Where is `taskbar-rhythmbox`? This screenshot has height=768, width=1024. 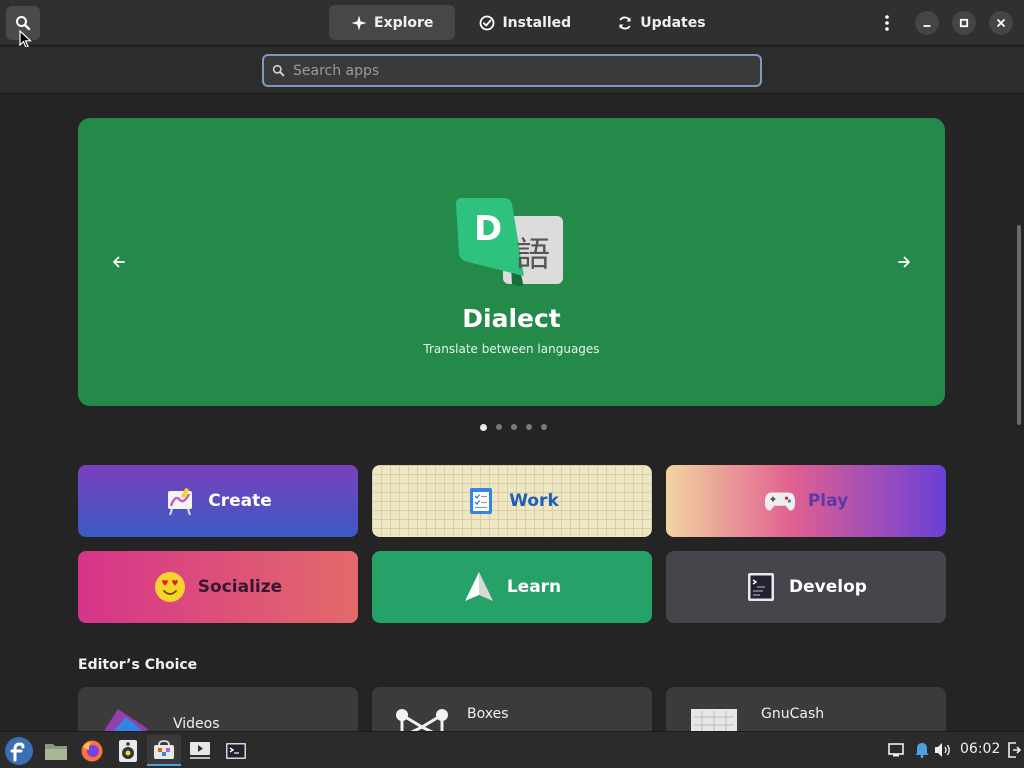
taskbar-rhythmbox is located at coordinates (128, 750).